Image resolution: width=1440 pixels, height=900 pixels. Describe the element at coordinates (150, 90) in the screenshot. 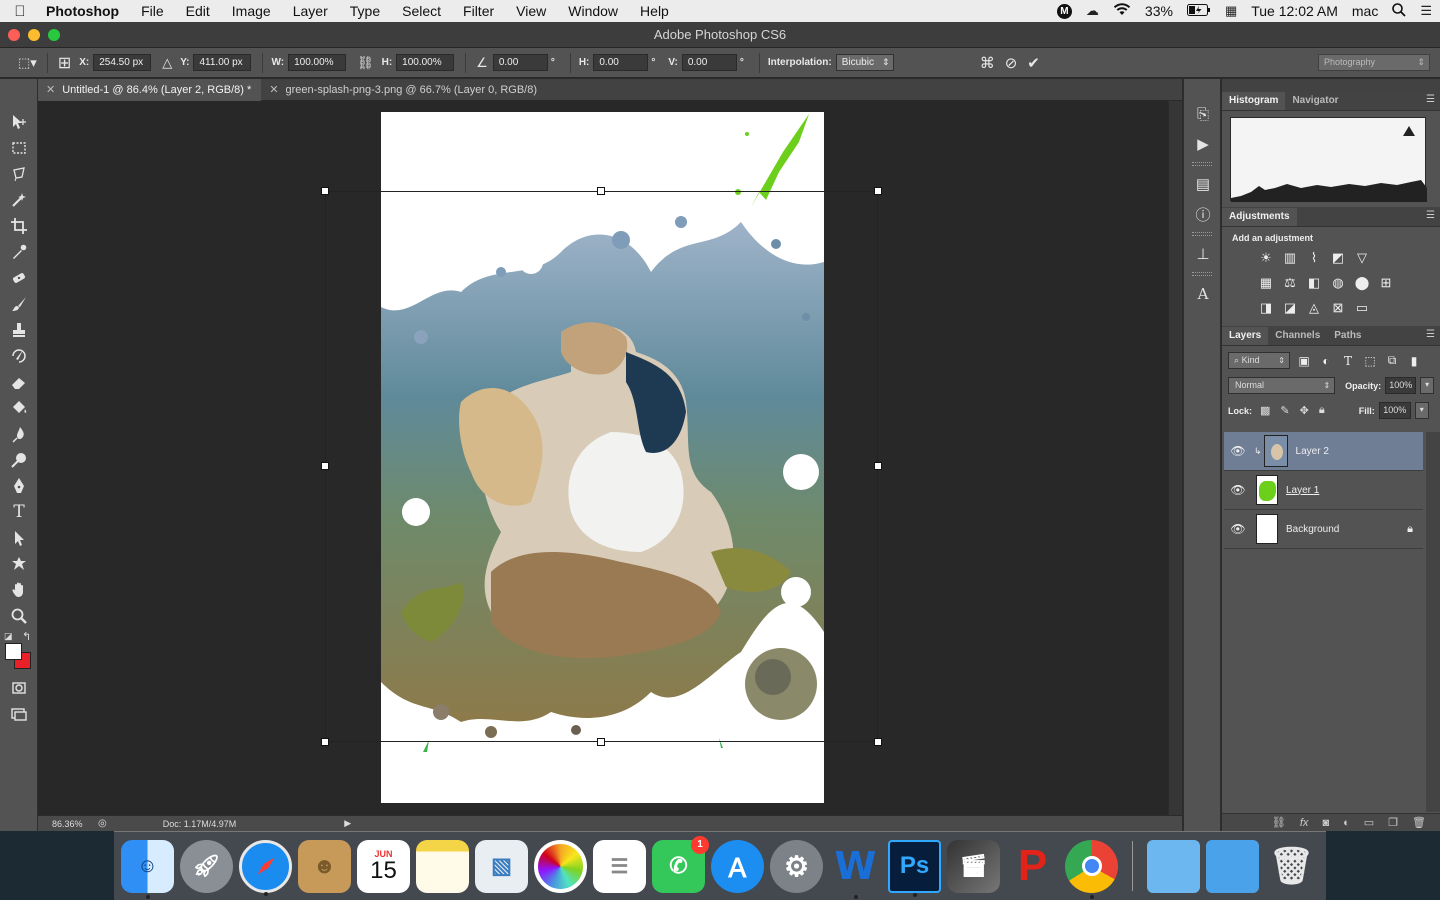

I see `tab-untitled-1: ✕ Untitled-1 @ 86.4% (Layer 2, RGB/8) *` at that location.